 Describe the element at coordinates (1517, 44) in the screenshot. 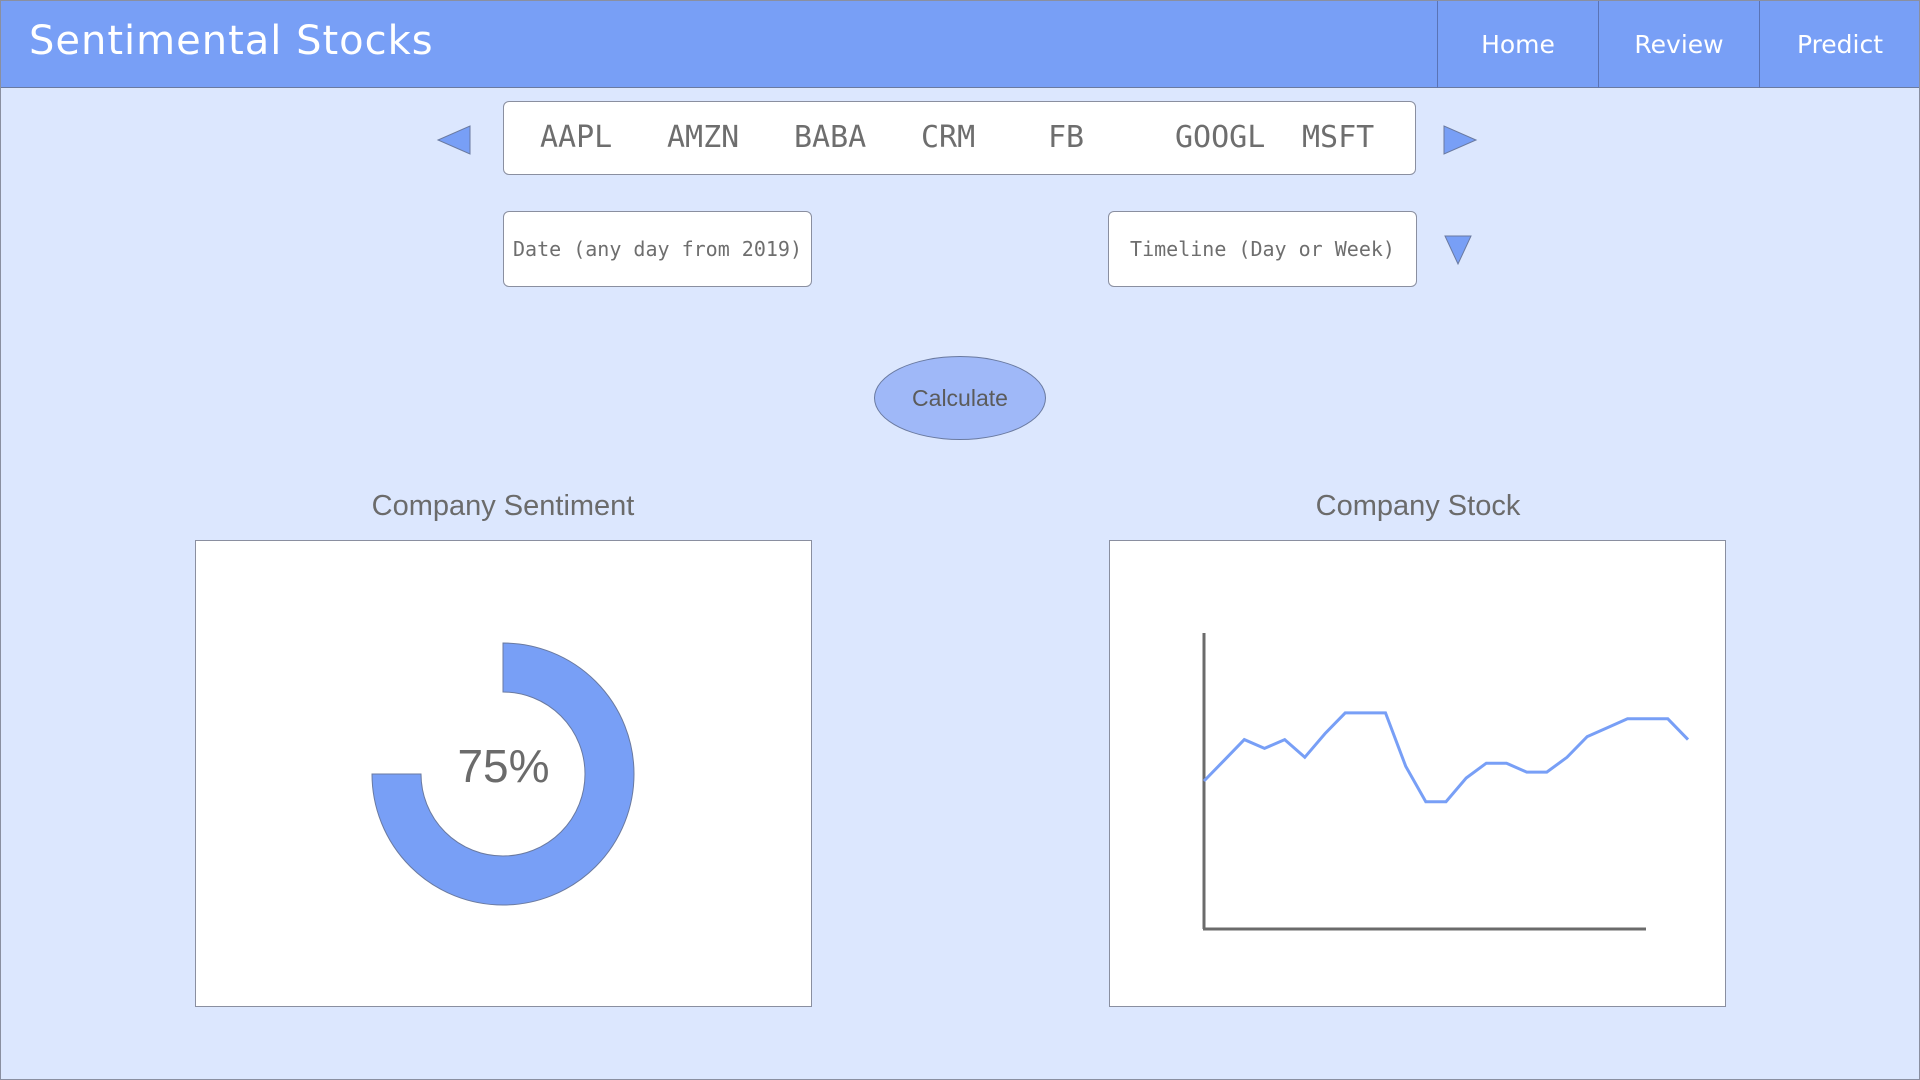

I see `nav-home: Home` at that location.